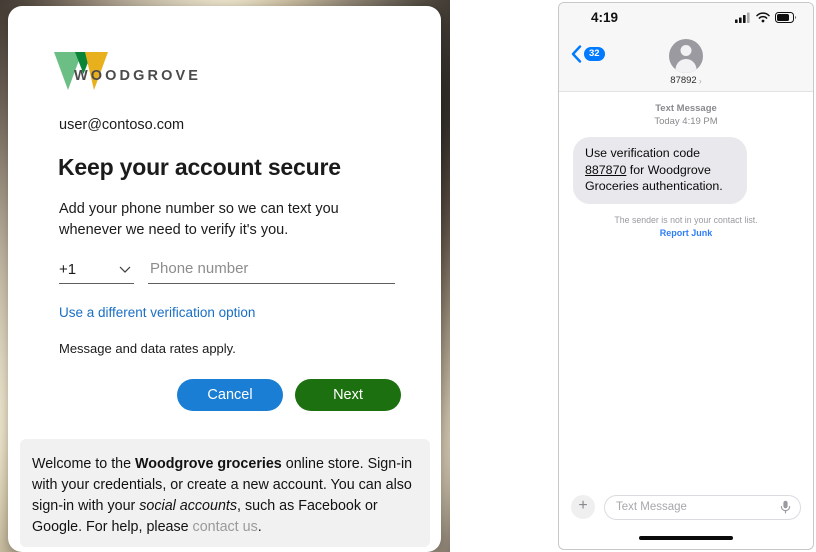 Image resolution: width=816 pixels, height=552 pixels. I want to click on chevron-down-icon, so click(125, 269).